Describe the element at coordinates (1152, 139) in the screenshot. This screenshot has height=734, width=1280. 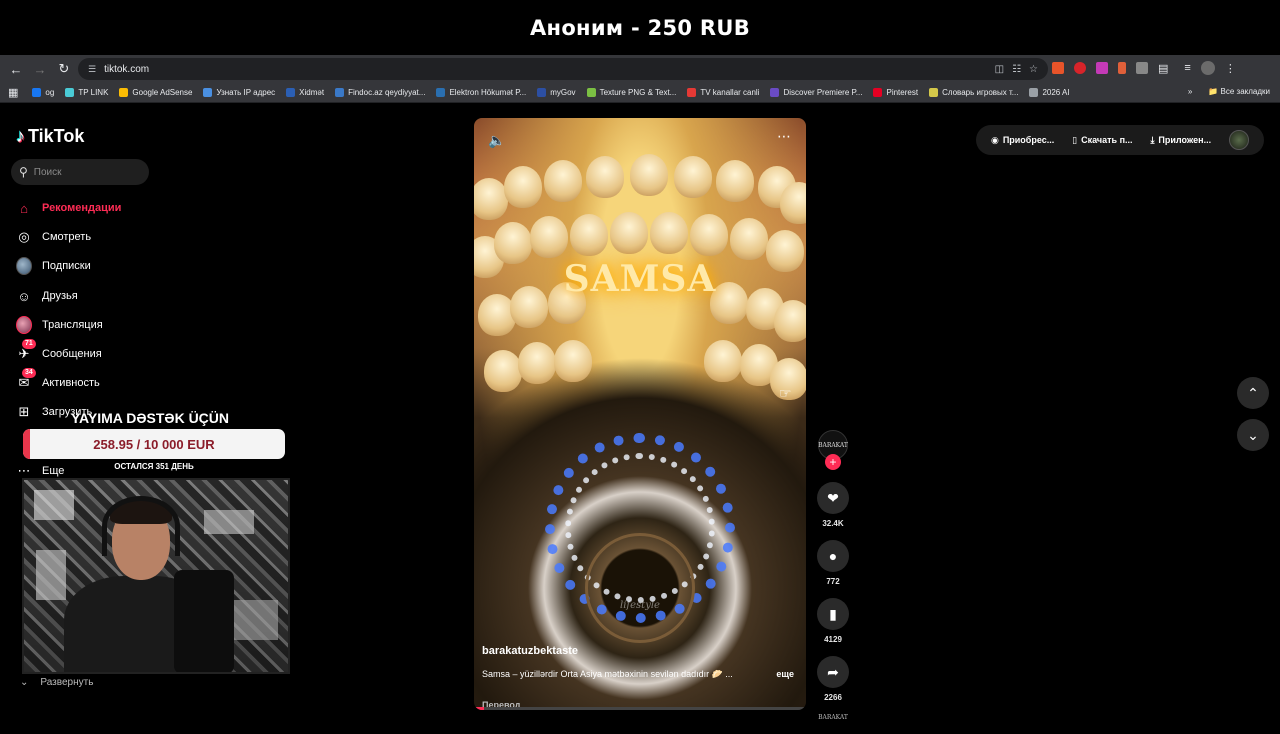
I see `download-icon: ⤓` at that location.